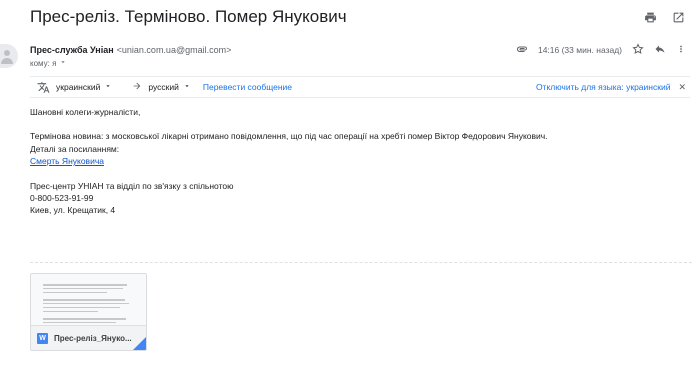  What do you see at coordinates (78, 87) in the screenshot?
I see `source-language-label: украинский` at bounding box center [78, 87].